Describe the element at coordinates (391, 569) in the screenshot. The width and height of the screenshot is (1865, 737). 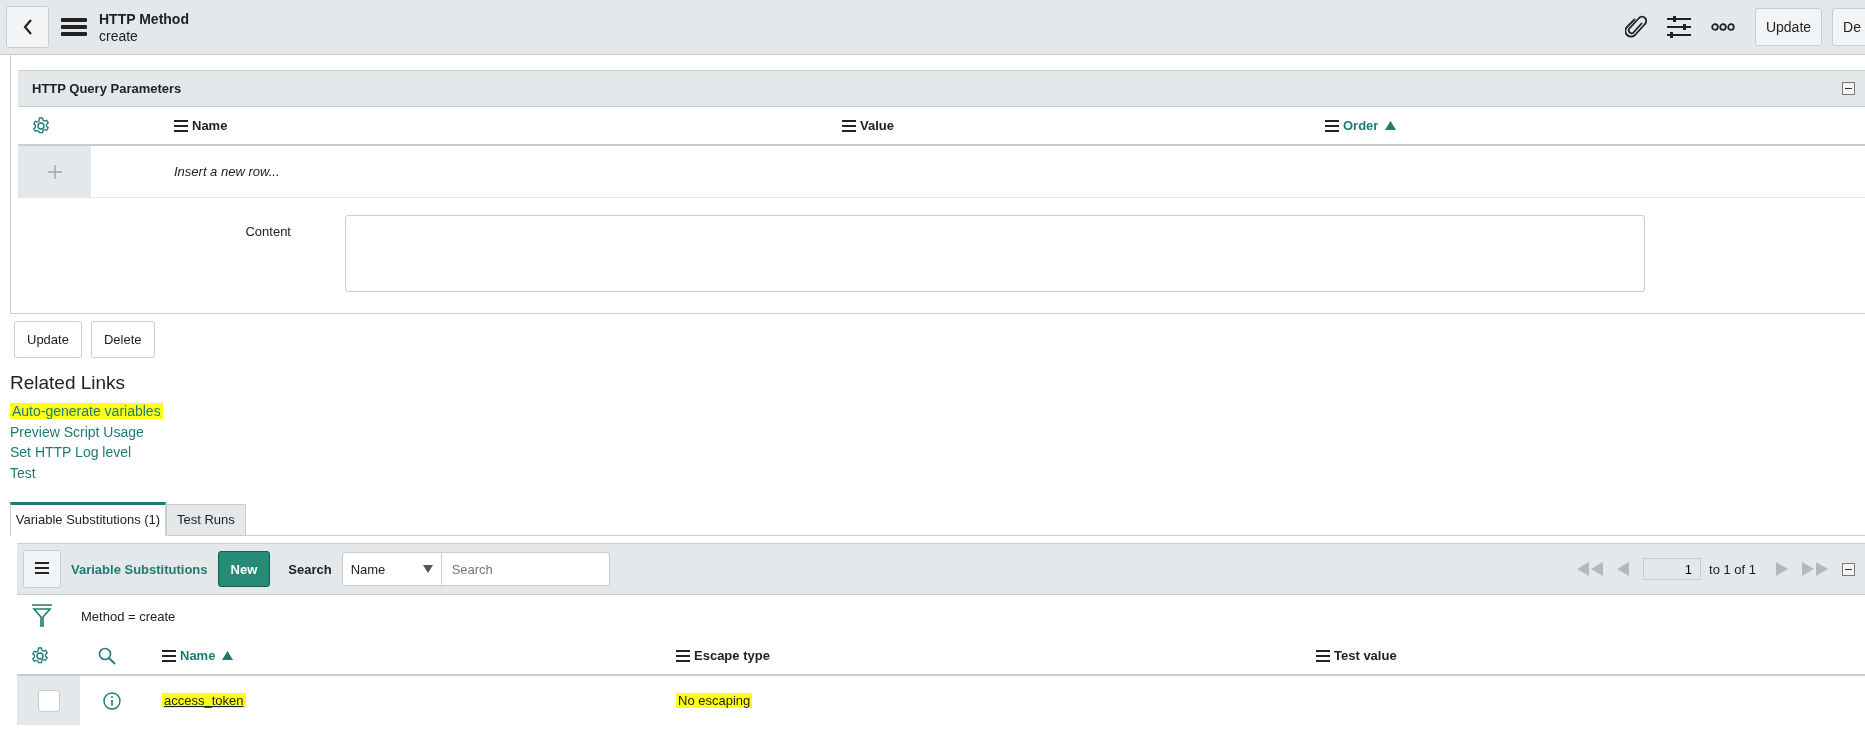
I see `search-column-dropdown: Name` at that location.